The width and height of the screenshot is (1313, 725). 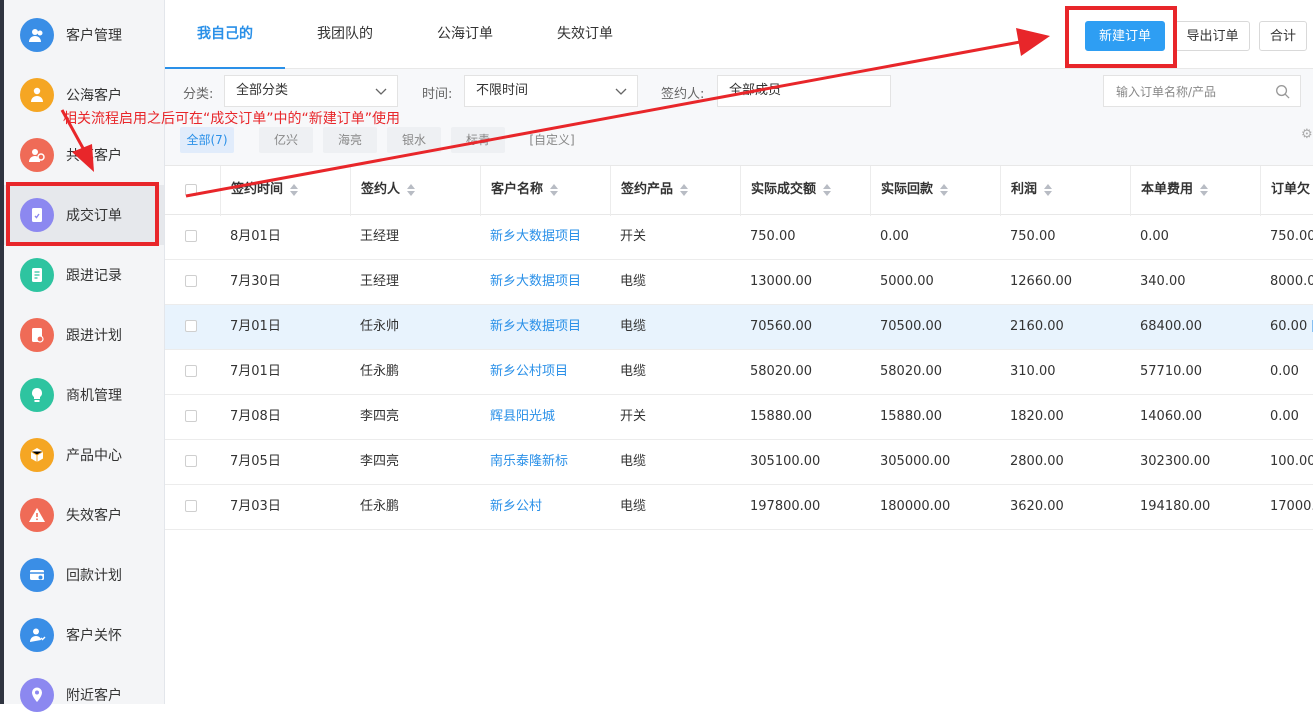 What do you see at coordinates (545, 191) in the screenshot?
I see `column-header: 客户名称` at bounding box center [545, 191].